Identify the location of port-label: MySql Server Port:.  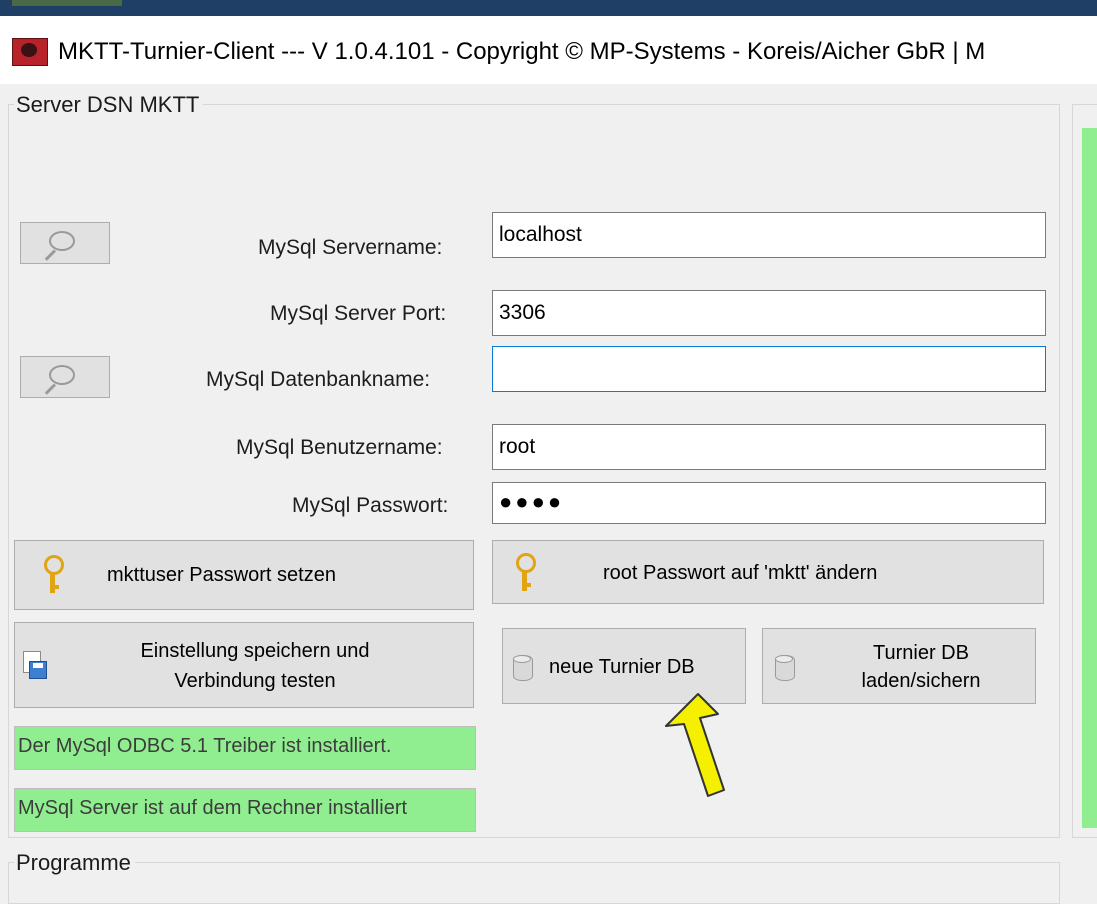
(358, 313).